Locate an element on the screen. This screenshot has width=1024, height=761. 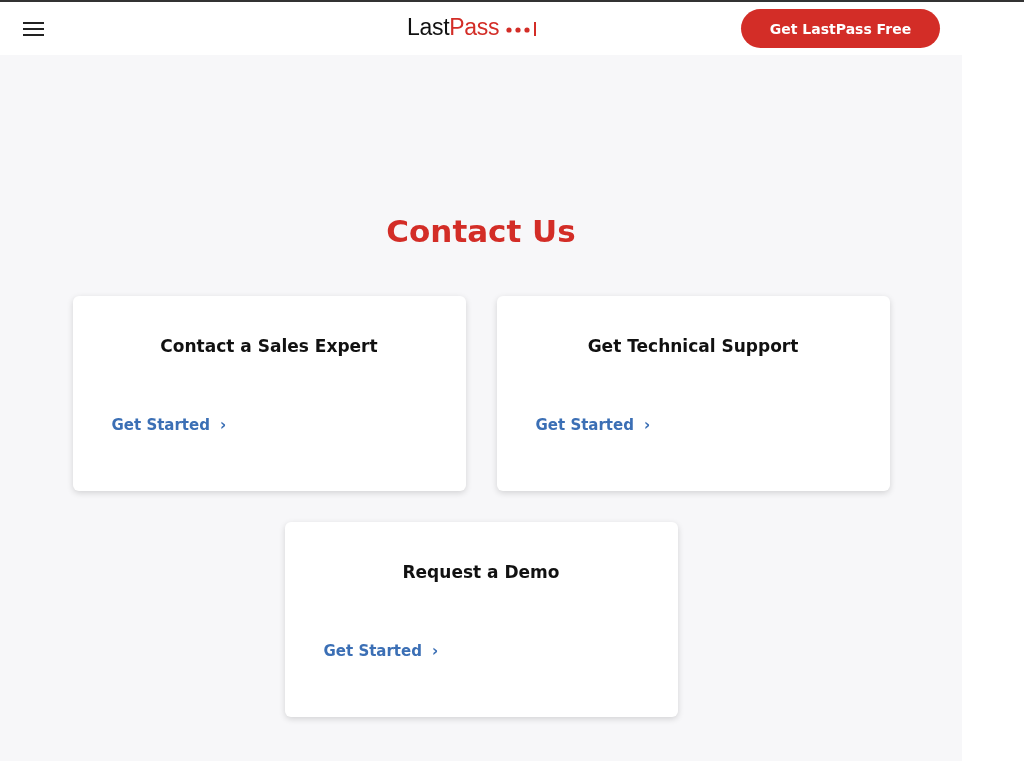
card-title: Contact a Sales Expert is located at coordinates (269, 346).